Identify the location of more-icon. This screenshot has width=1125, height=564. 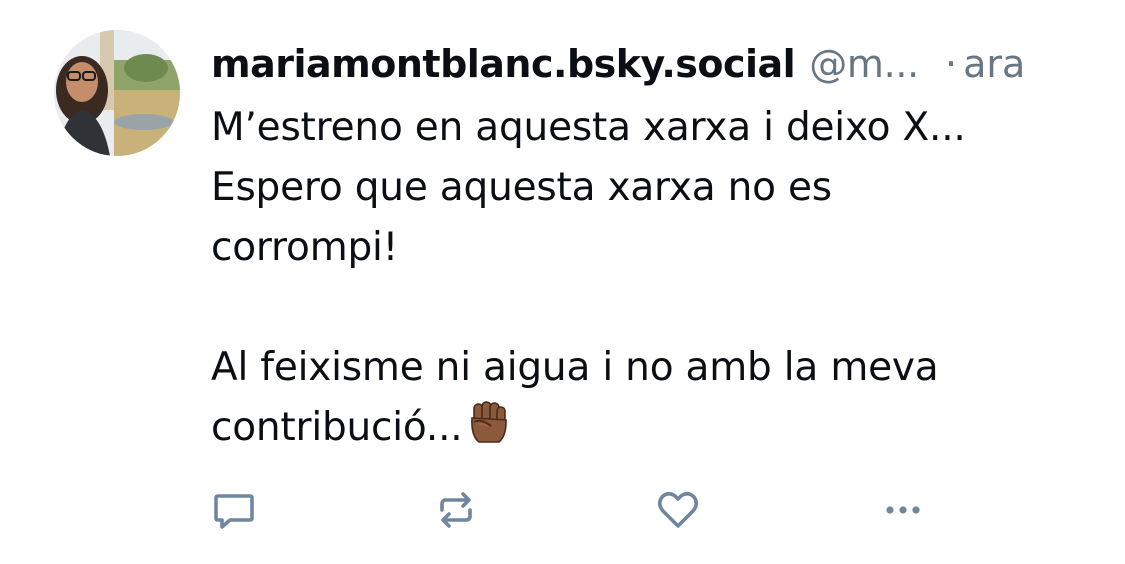
(903, 510).